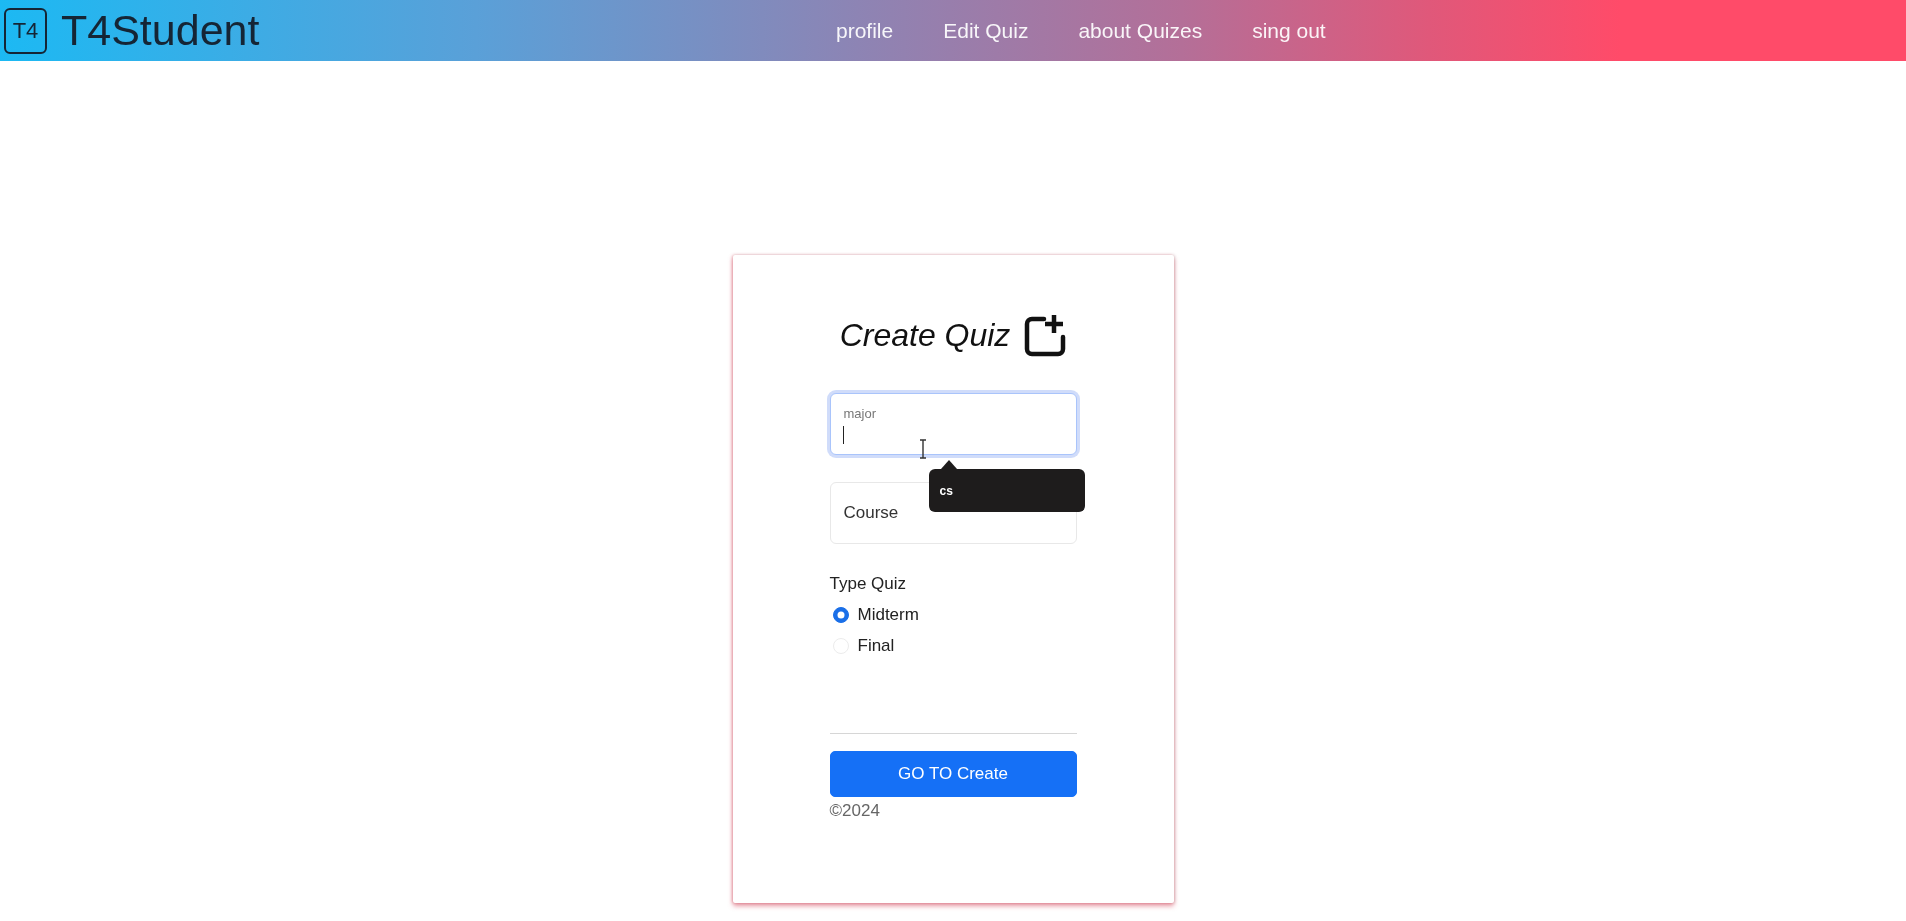 This screenshot has width=1906, height=921. What do you see at coordinates (160, 30) in the screenshot?
I see `brand-name: T4Student` at bounding box center [160, 30].